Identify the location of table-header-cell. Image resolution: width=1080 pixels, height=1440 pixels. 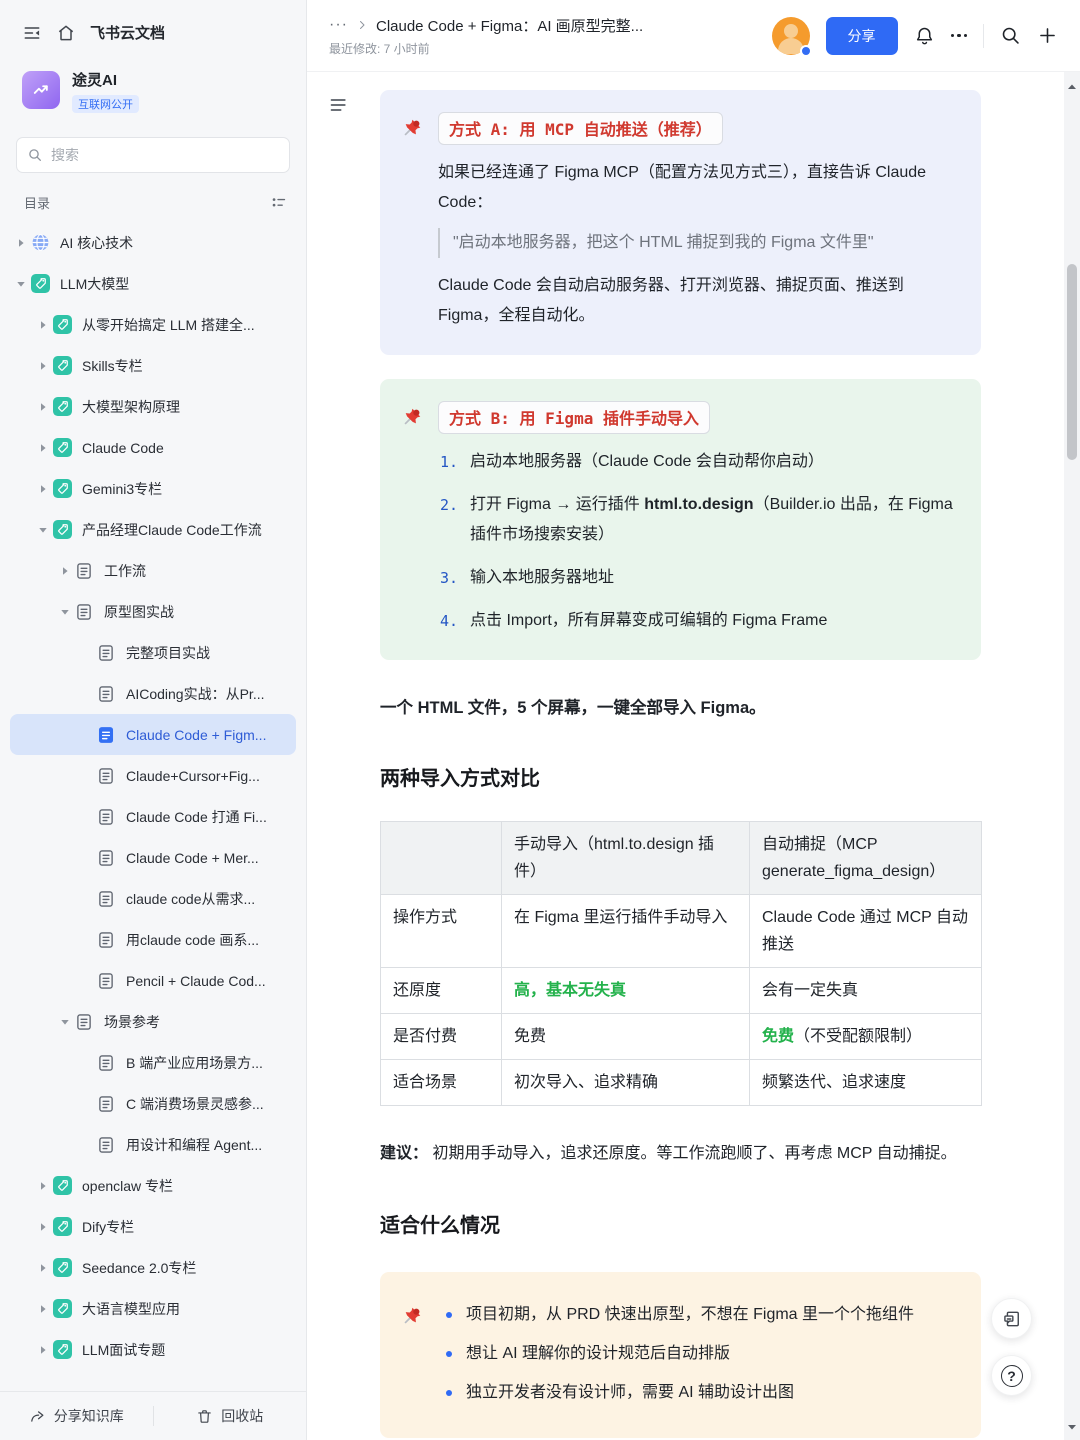
(441, 858).